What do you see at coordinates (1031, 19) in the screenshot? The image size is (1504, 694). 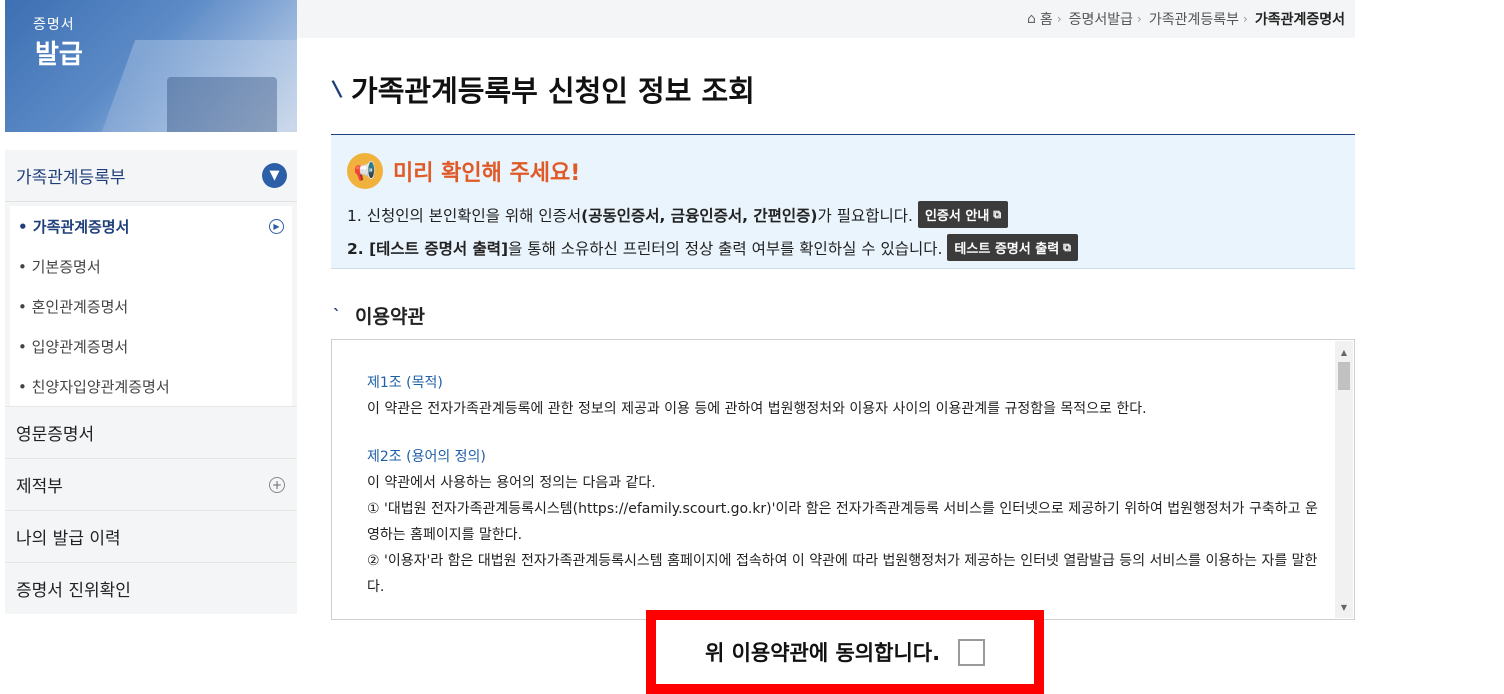 I see `home-icon: ⌂` at bounding box center [1031, 19].